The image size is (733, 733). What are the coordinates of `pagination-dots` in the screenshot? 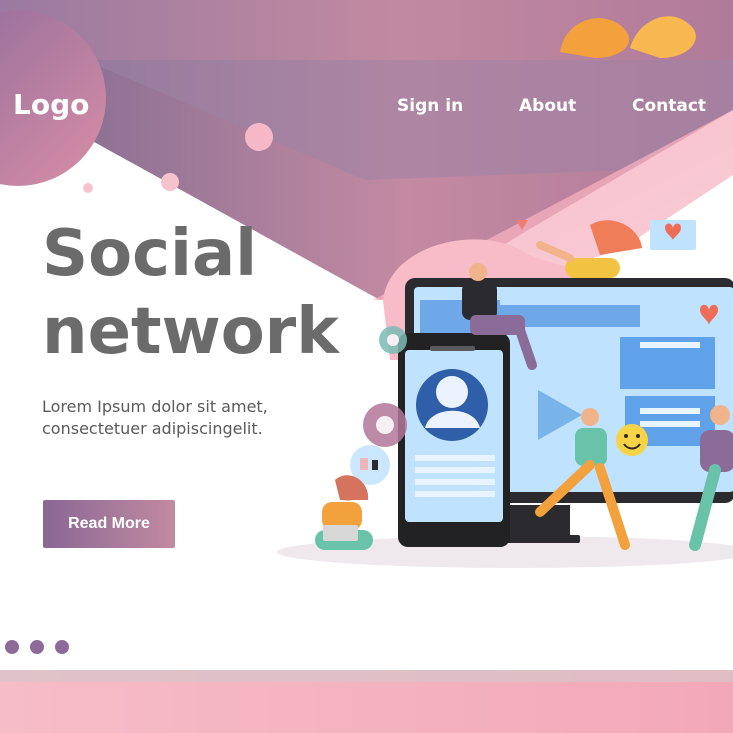 It's located at (37, 647).